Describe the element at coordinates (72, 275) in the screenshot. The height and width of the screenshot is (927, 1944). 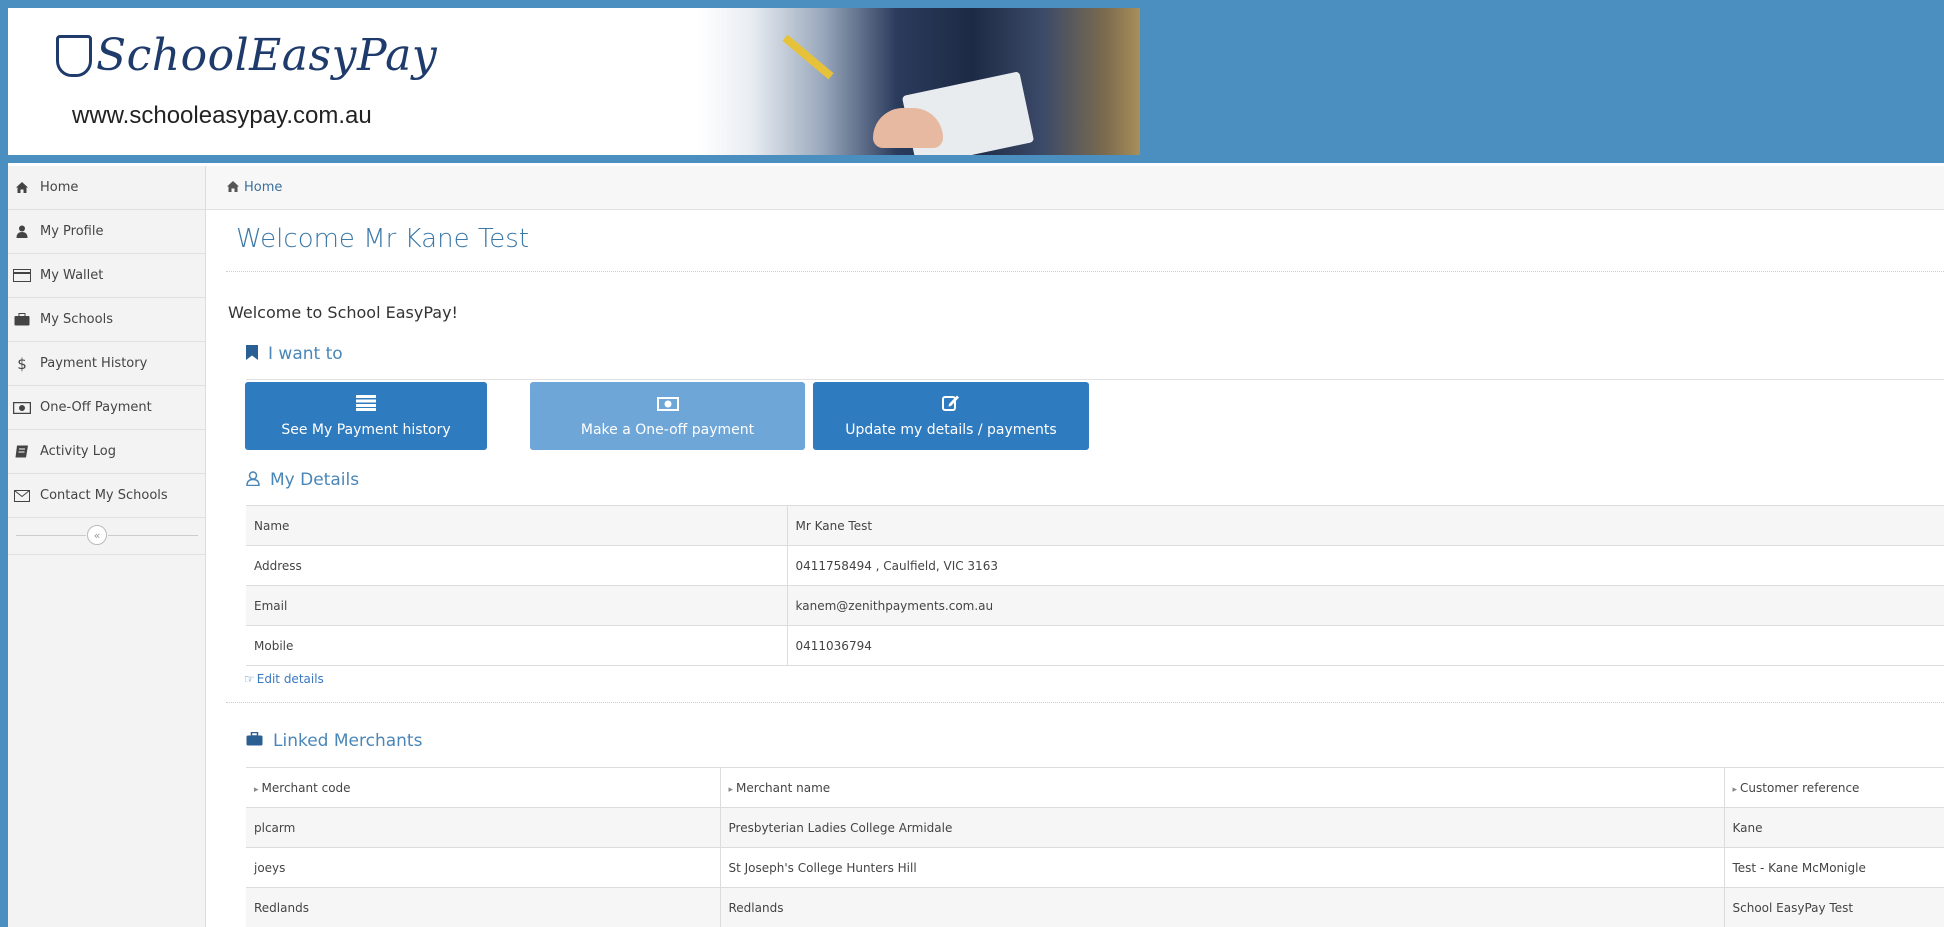
I see `sidebar-item-label: My Wallet` at that location.